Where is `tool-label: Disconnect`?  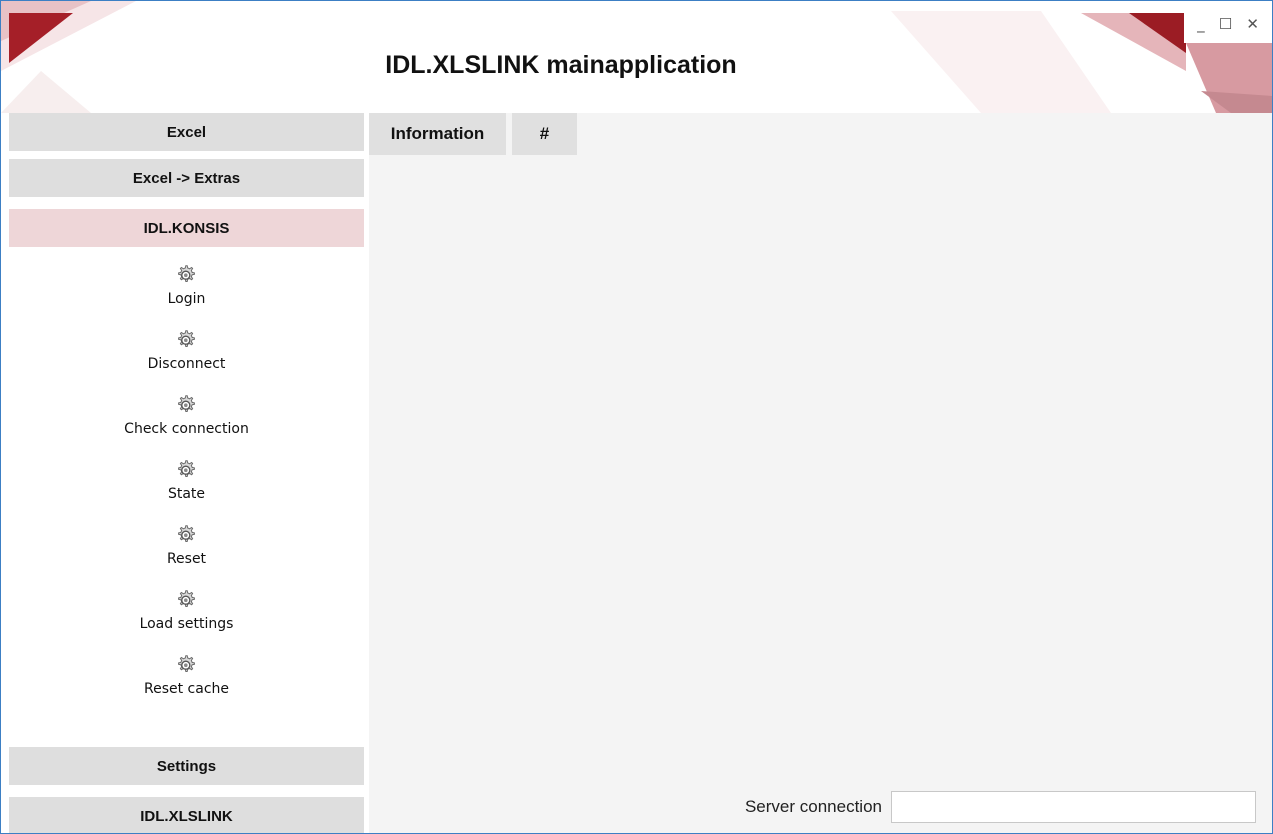
tool-label: Disconnect is located at coordinates (186, 364).